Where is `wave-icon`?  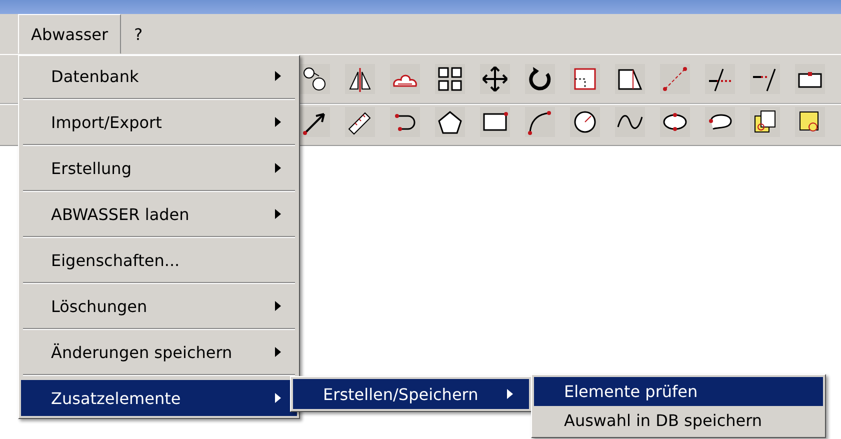
wave-icon is located at coordinates (630, 122).